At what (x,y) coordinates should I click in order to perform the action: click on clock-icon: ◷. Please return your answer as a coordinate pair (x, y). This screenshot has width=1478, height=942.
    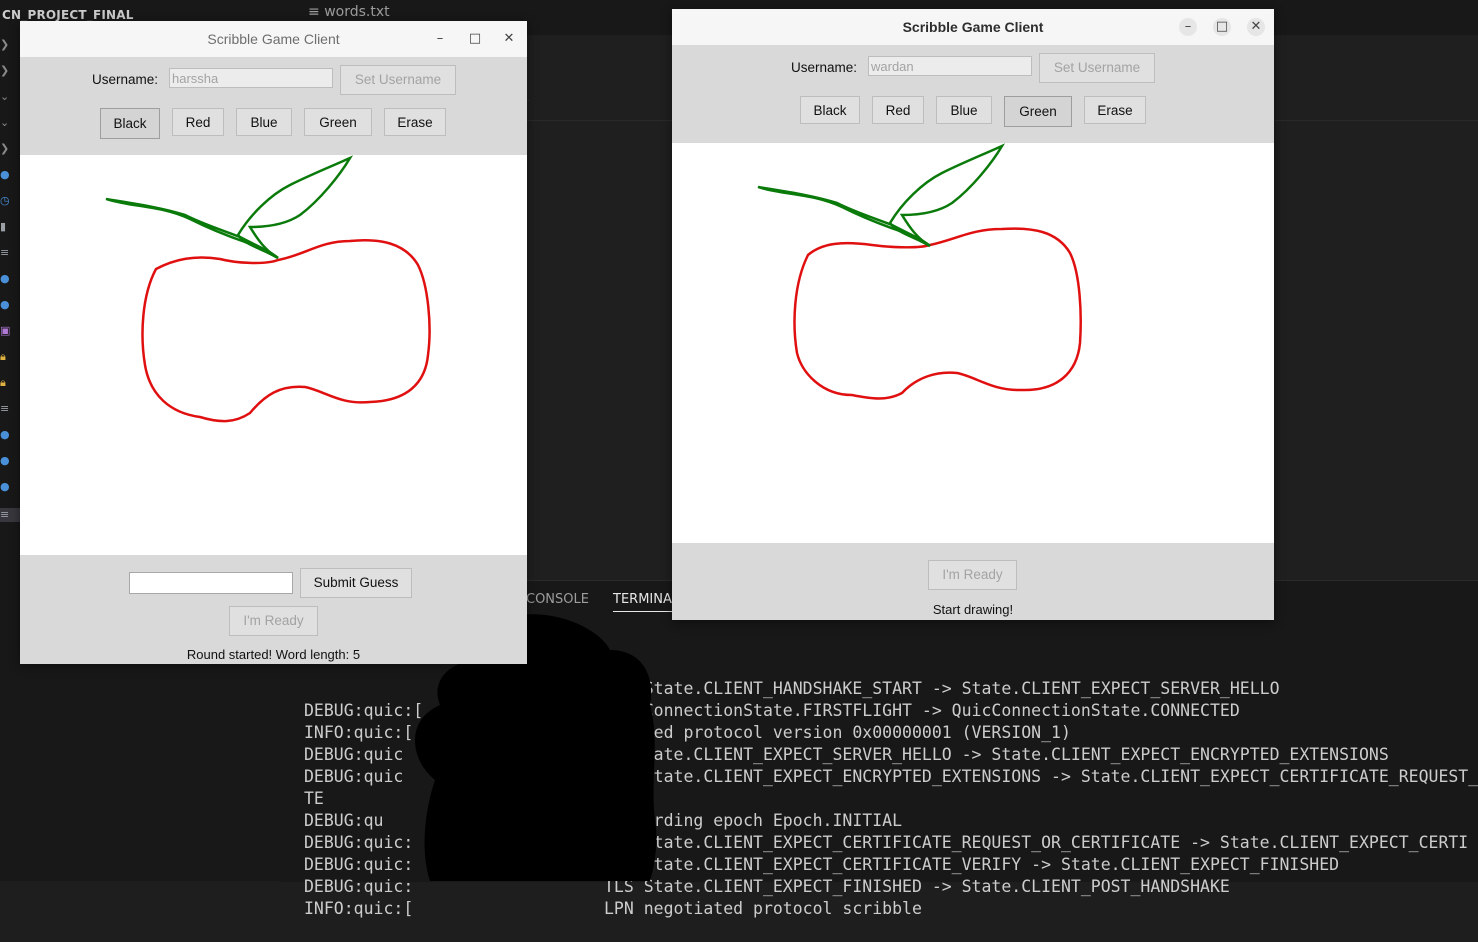
    Looking at the image, I should click on (7, 201).